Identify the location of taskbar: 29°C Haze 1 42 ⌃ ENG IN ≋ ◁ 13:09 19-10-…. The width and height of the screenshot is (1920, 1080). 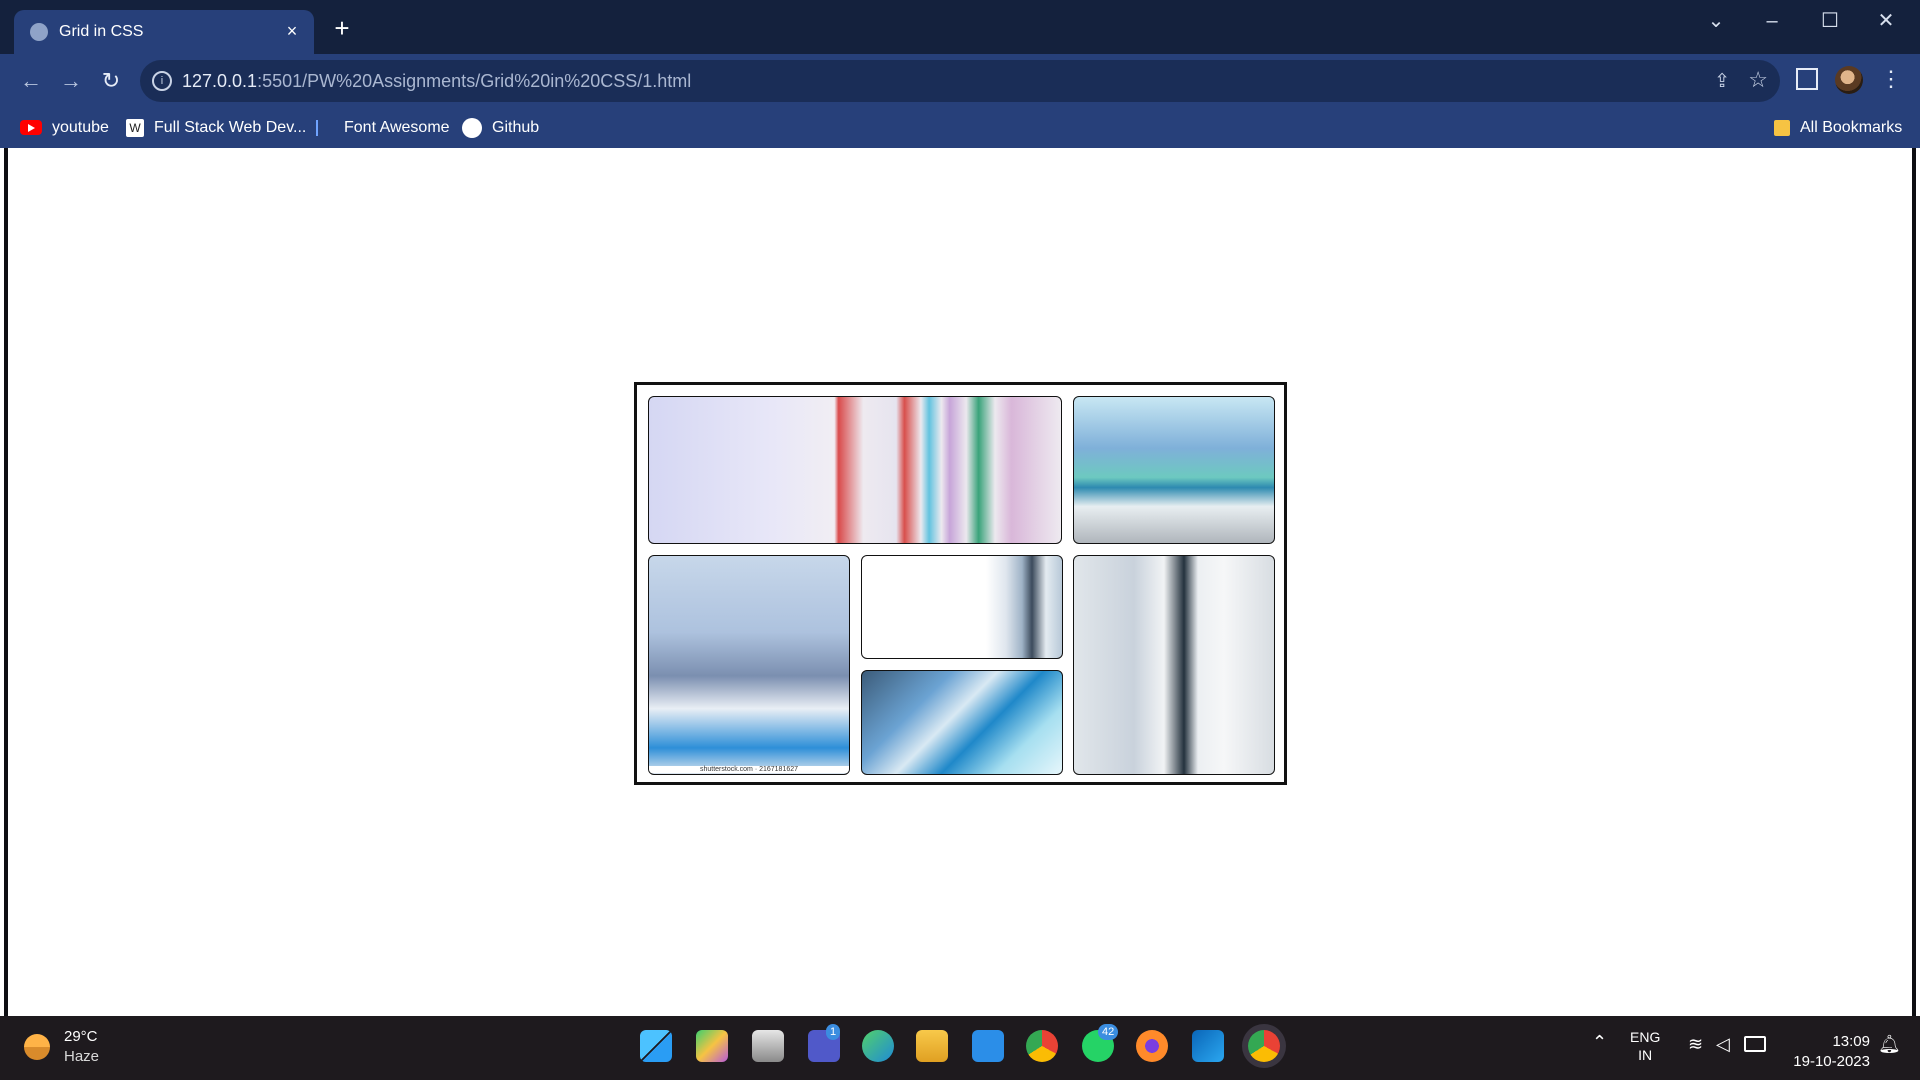
(960, 1048).